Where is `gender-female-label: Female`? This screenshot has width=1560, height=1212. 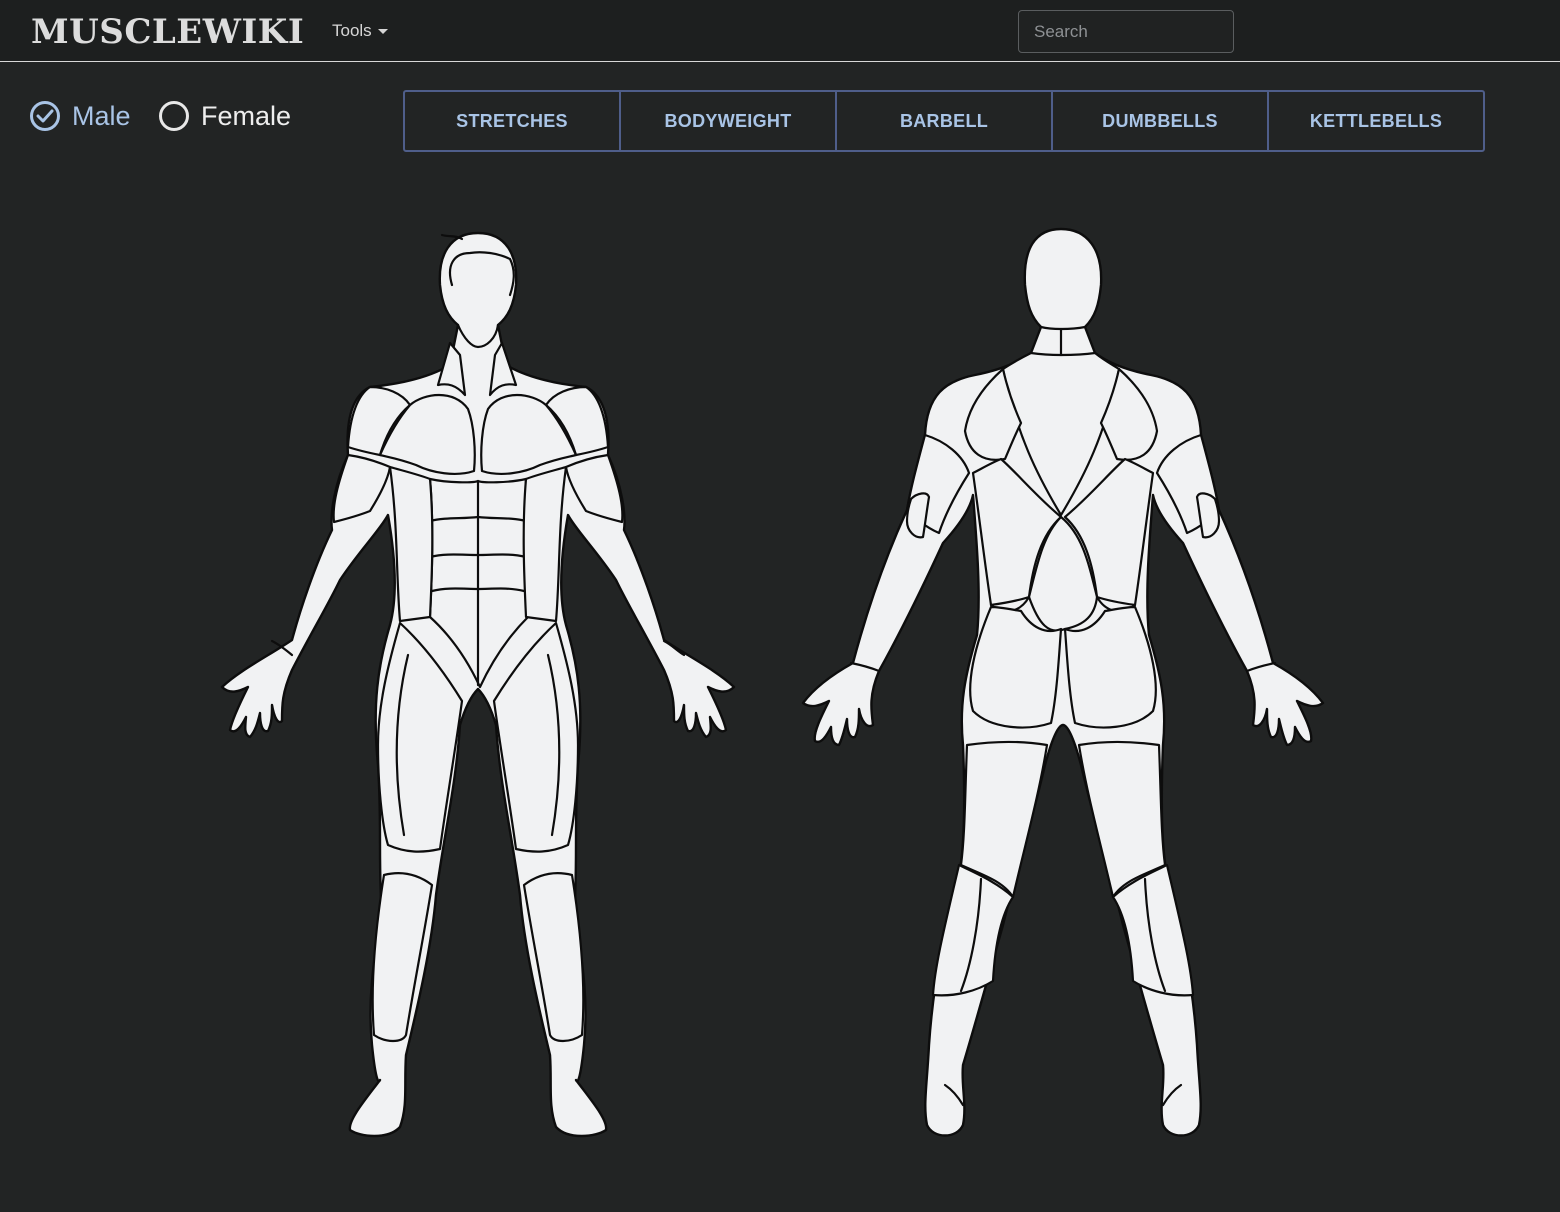 gender-female-label: Female is located at coordinates (246, 116).